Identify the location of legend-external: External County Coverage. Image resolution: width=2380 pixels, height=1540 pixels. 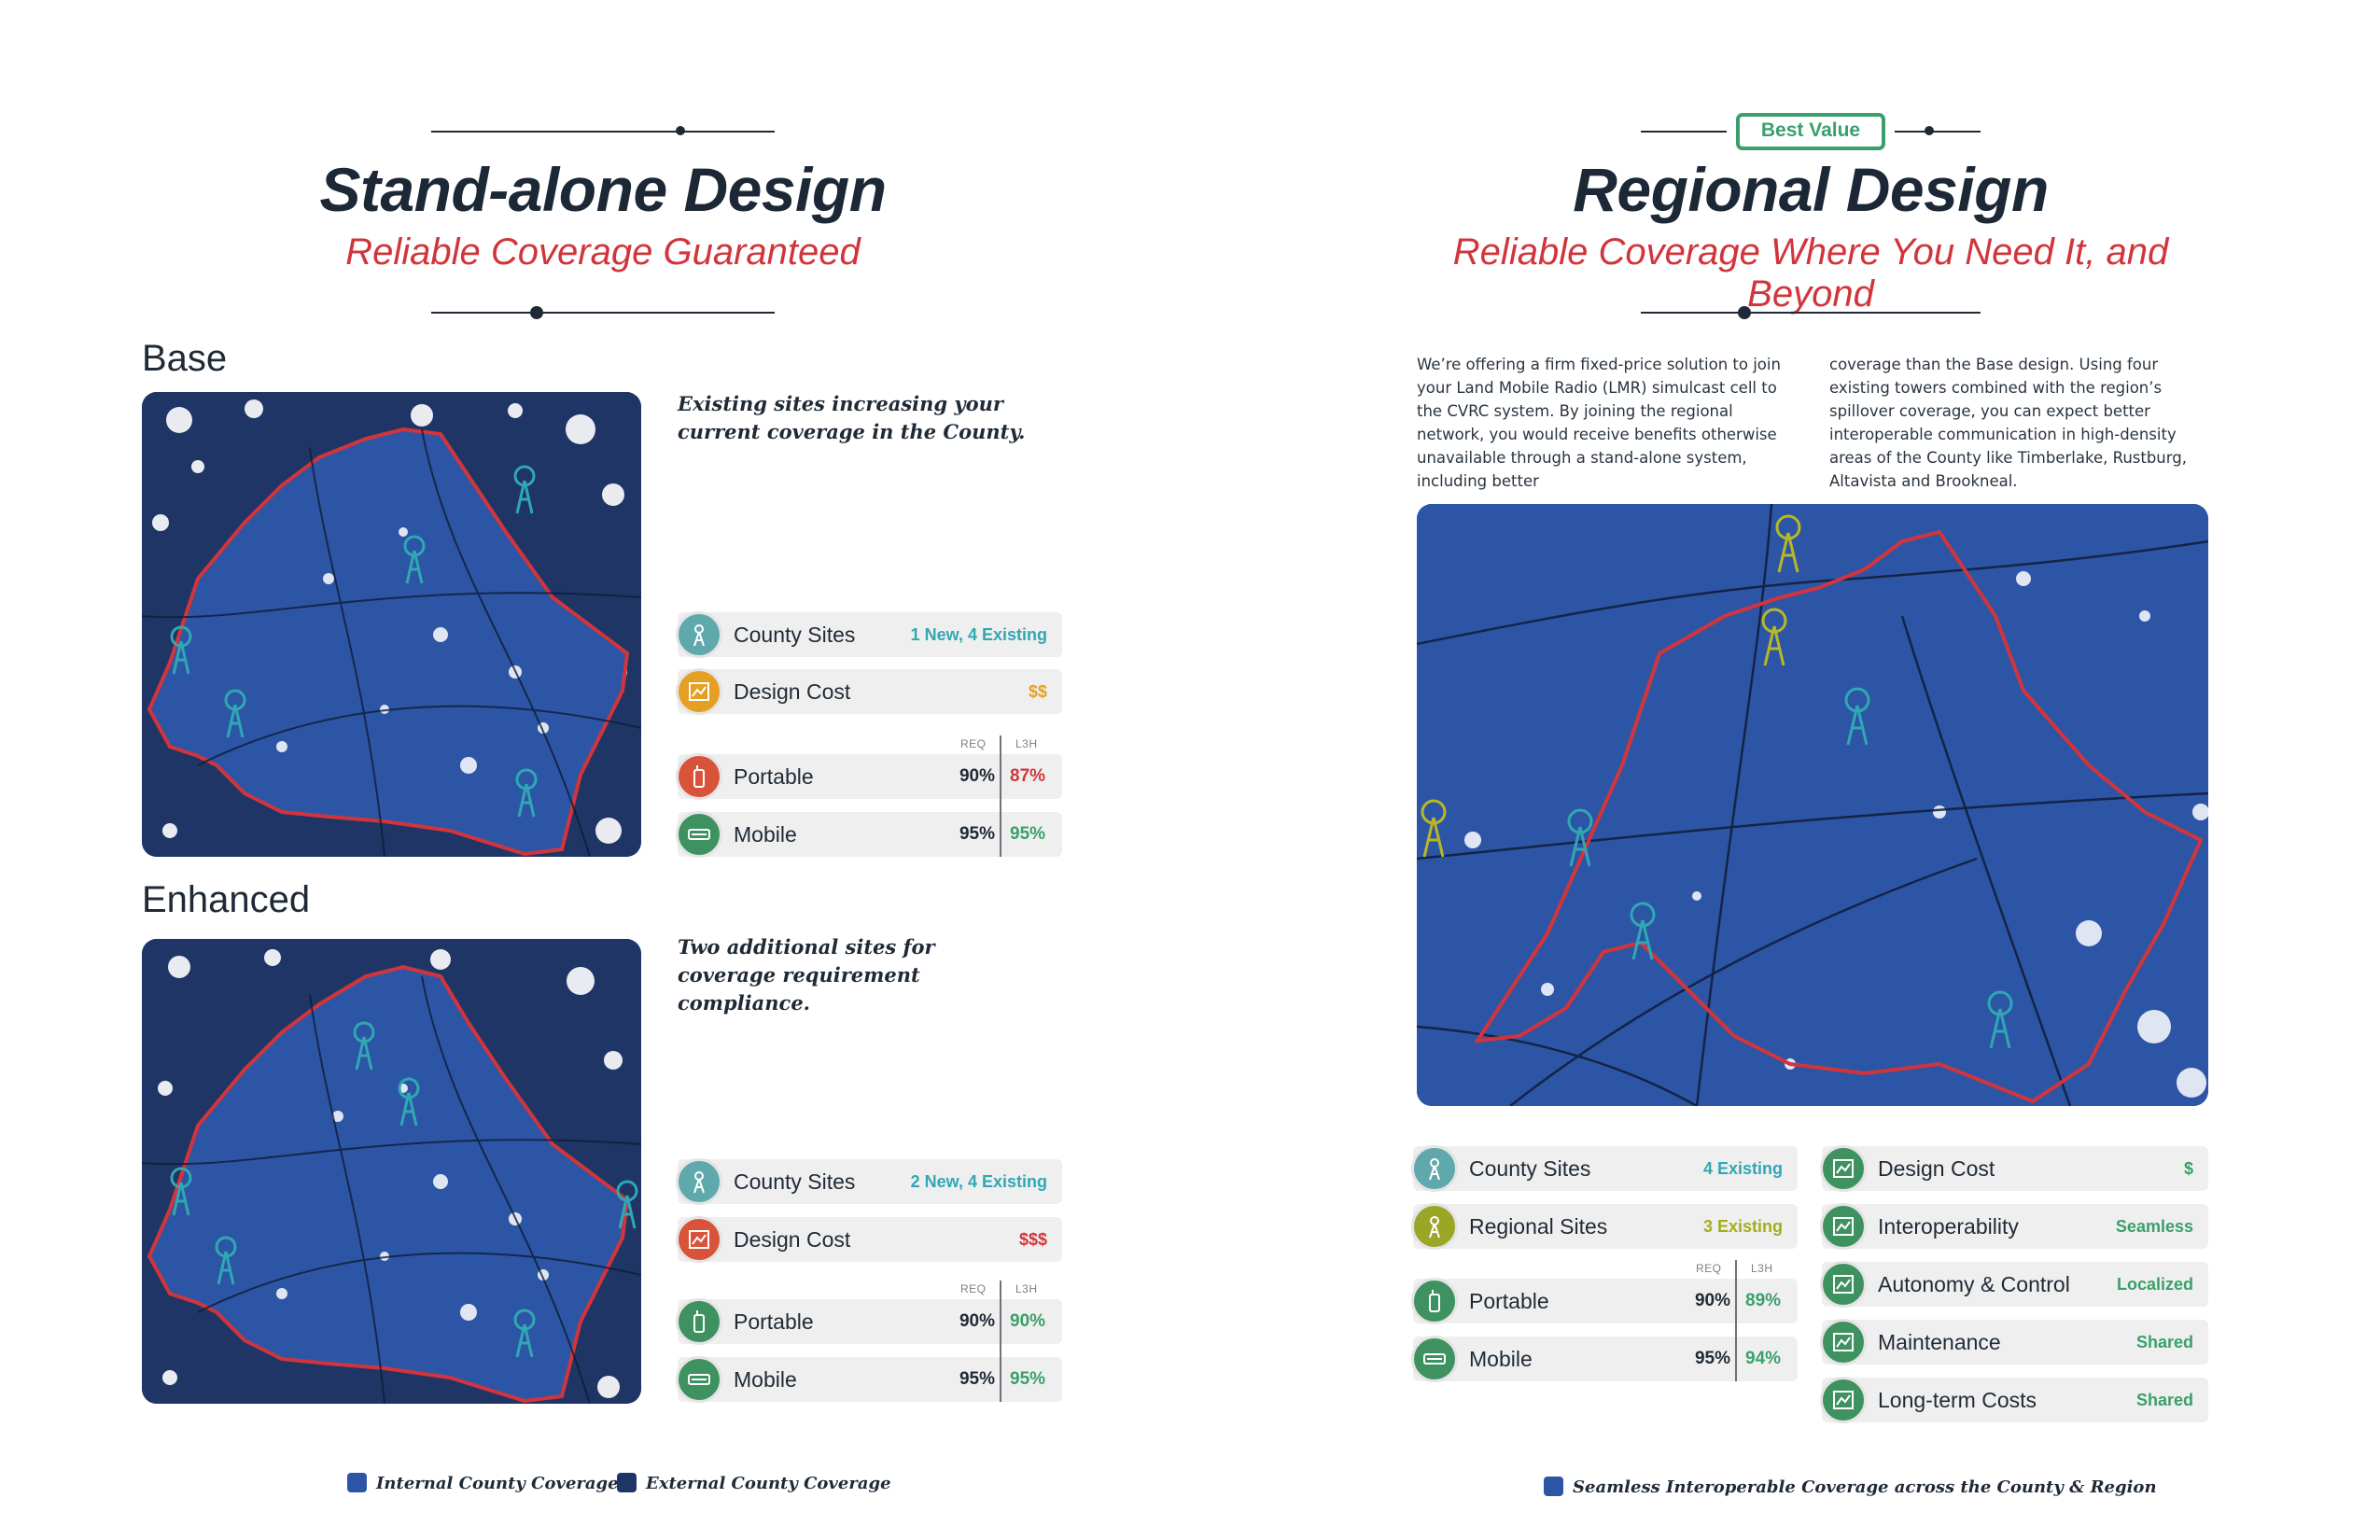
(754, 1484).